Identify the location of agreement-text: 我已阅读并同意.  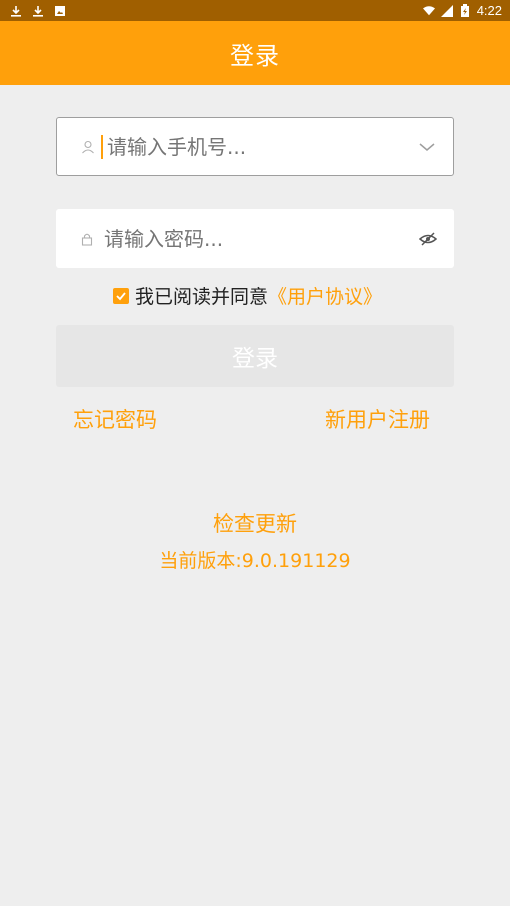
(202, 297).